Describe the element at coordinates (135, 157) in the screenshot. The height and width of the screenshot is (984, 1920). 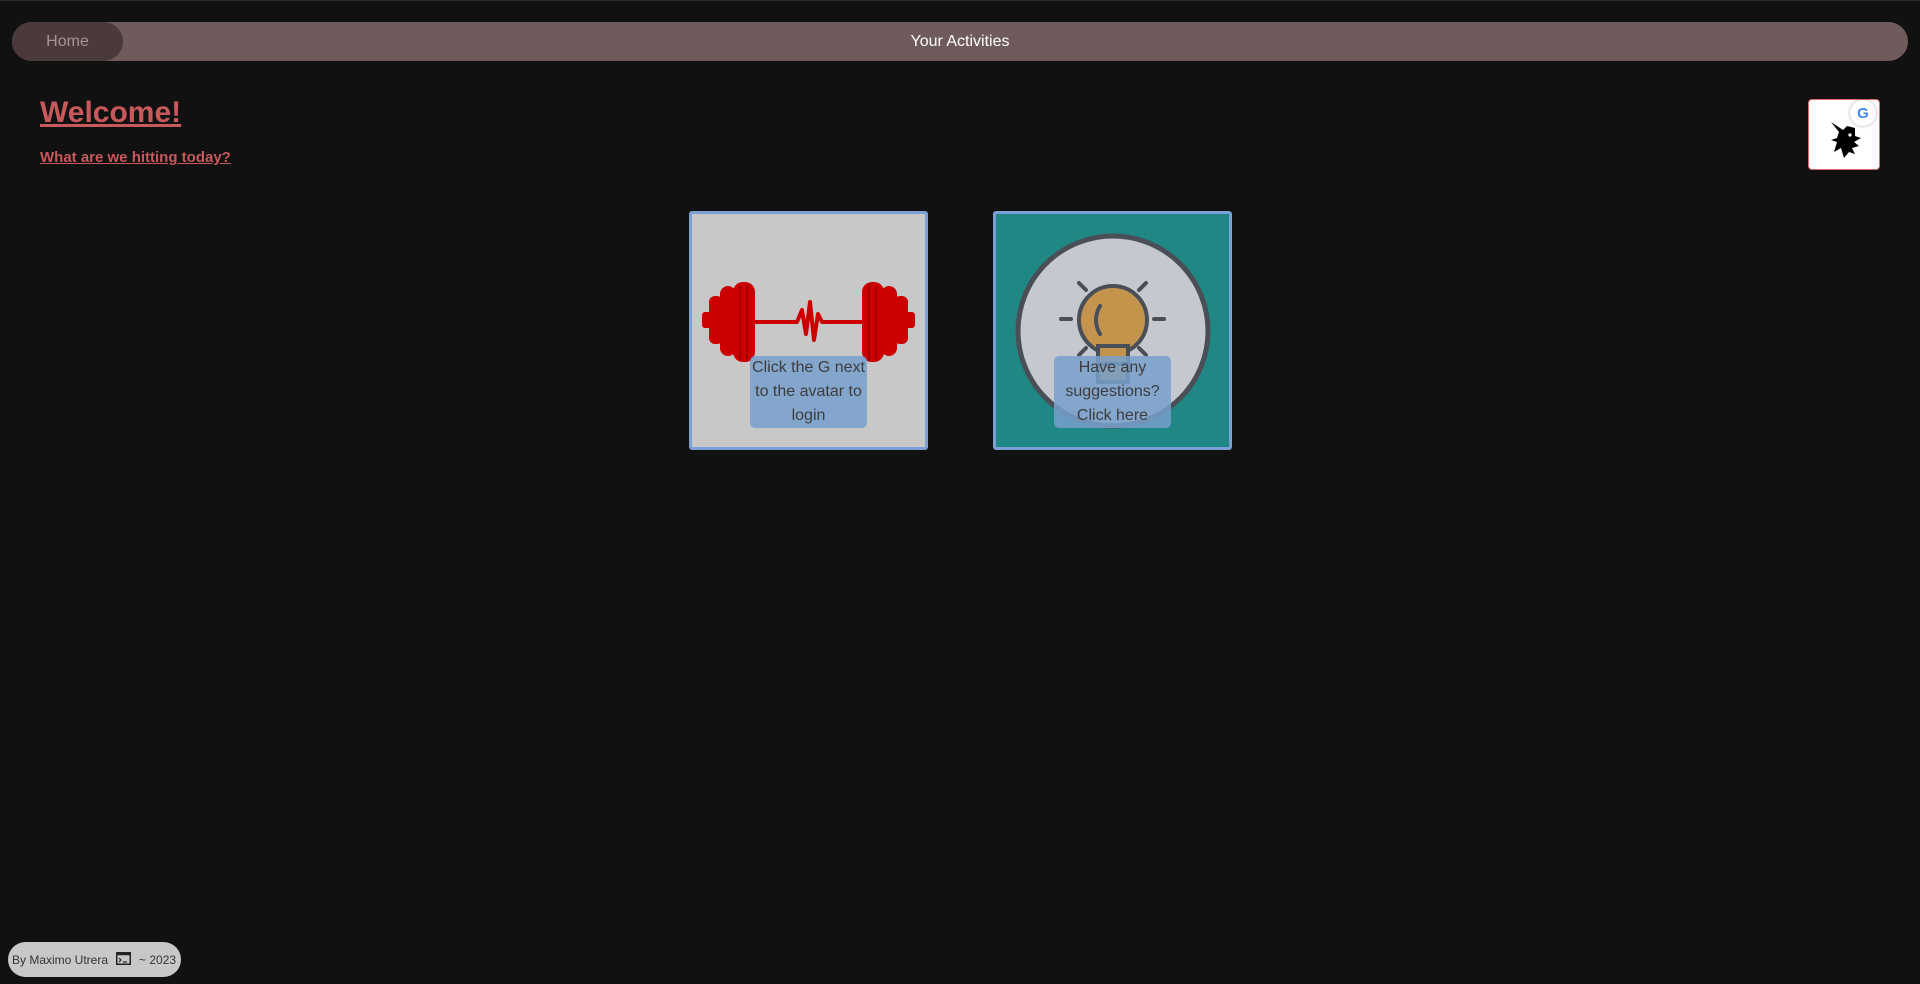
I see `welcome-subtitle: What are we hitting today?` at that location.